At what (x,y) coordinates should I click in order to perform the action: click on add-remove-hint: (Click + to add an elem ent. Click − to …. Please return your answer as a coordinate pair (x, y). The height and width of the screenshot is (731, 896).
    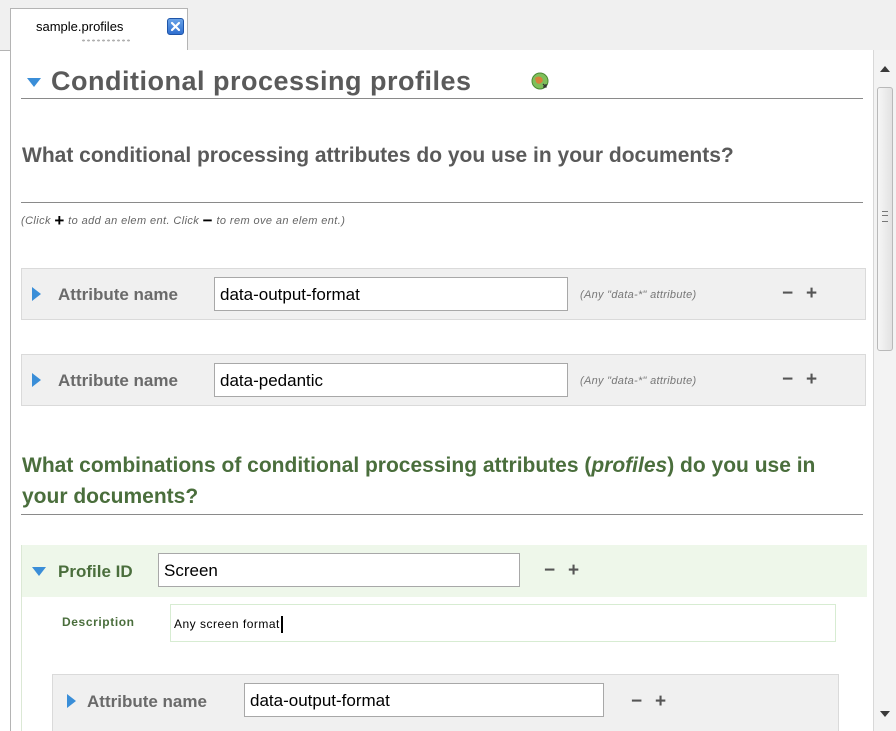
    Looking at the image, I should click on (183, 220).